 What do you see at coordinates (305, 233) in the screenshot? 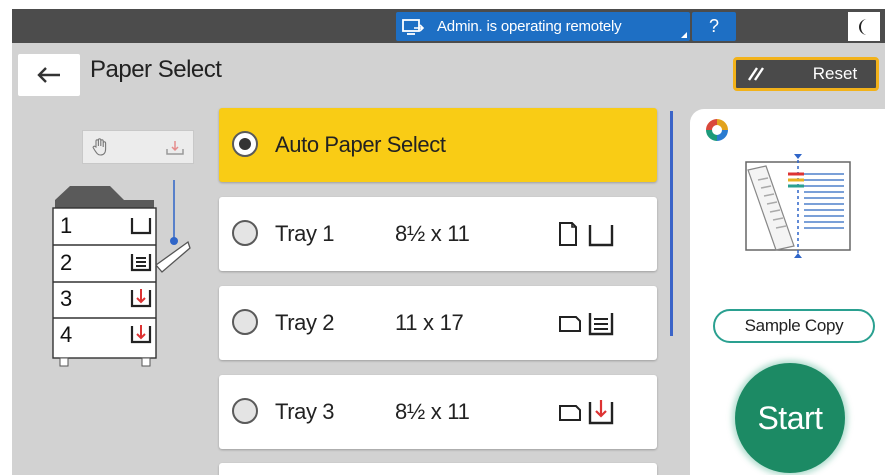
I see `option-label: Tray 1` at bounding box center [305, 233].